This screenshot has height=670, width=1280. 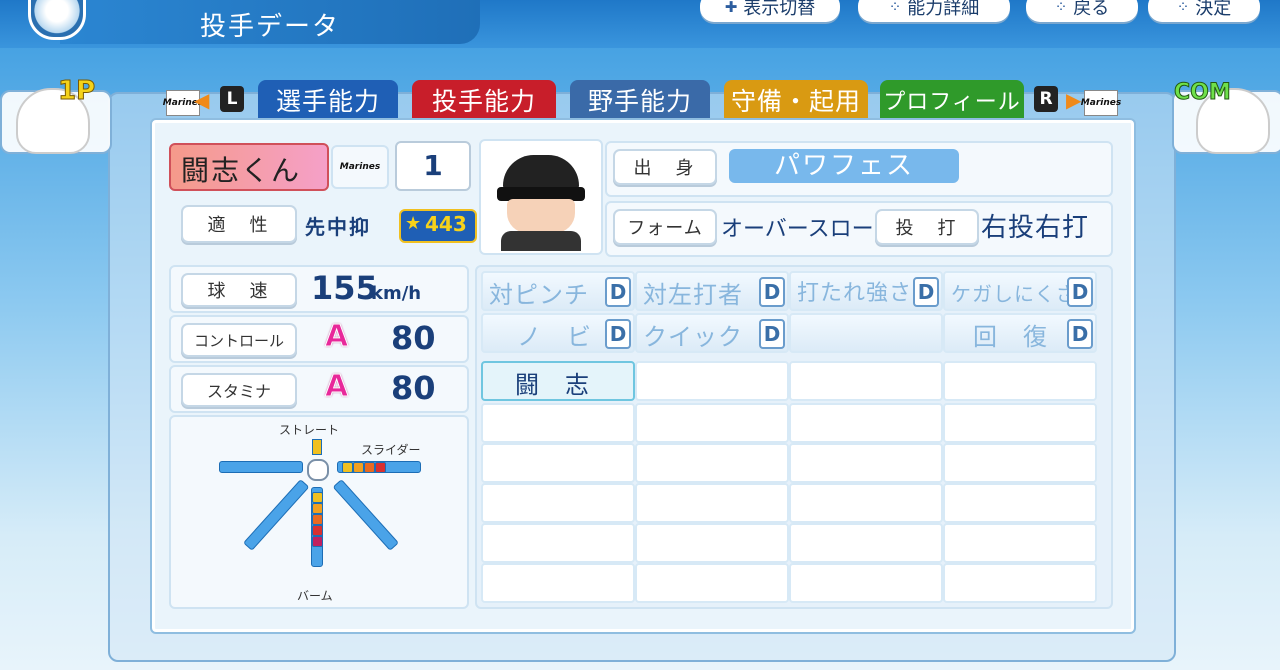 I want to click on straight-bar, so click(x=317, y=447).